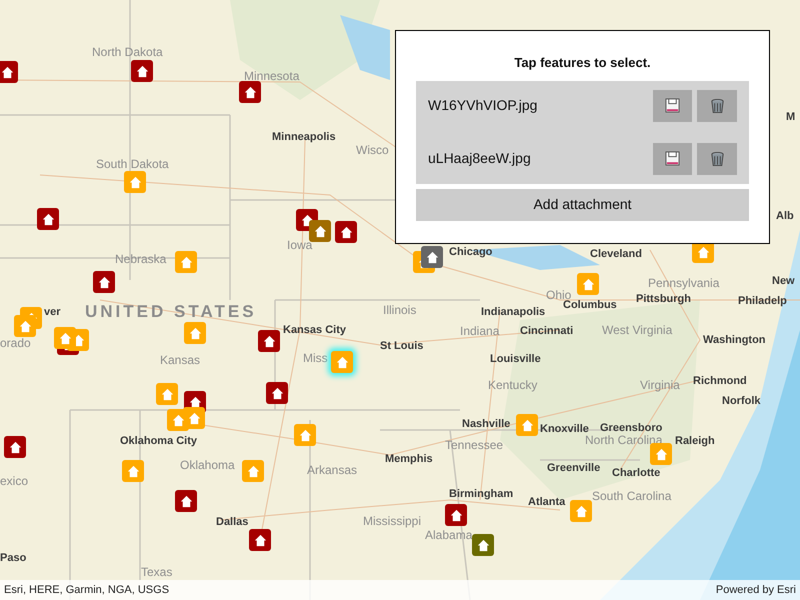 Image resolution: width=800 pixels, height=600 pixels. I want to click on map-label: North Dakota, so click(127, 52).